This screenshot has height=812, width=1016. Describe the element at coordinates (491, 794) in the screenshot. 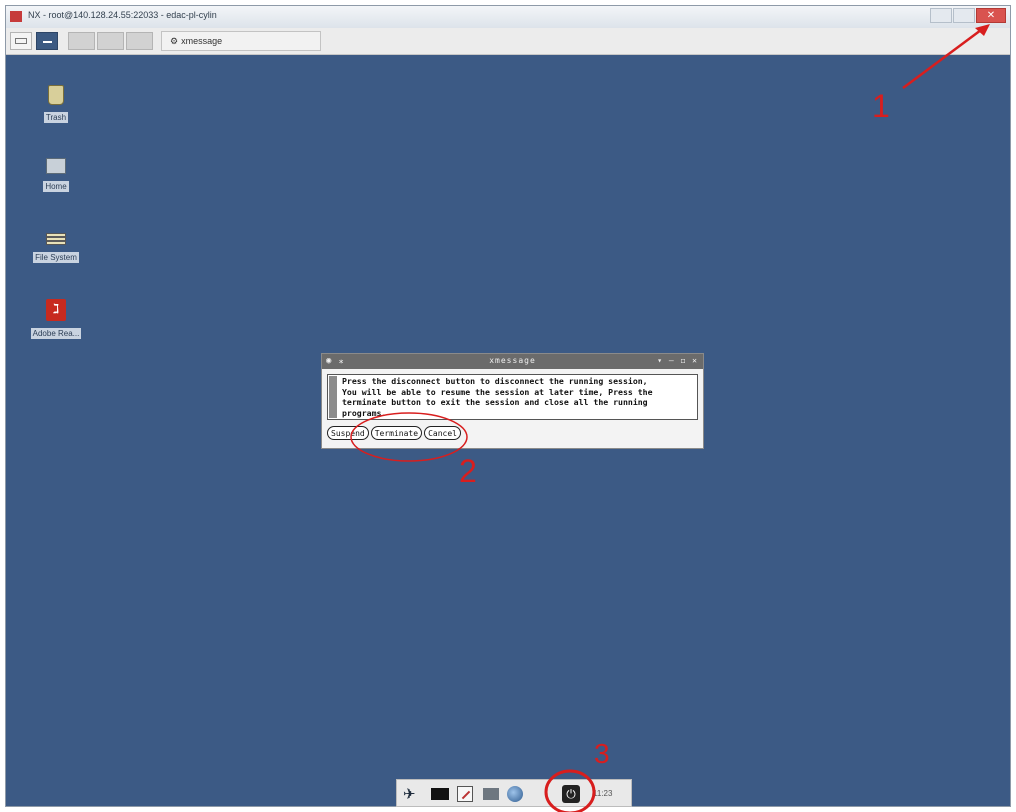

I see `file-manager-icon` at that location.